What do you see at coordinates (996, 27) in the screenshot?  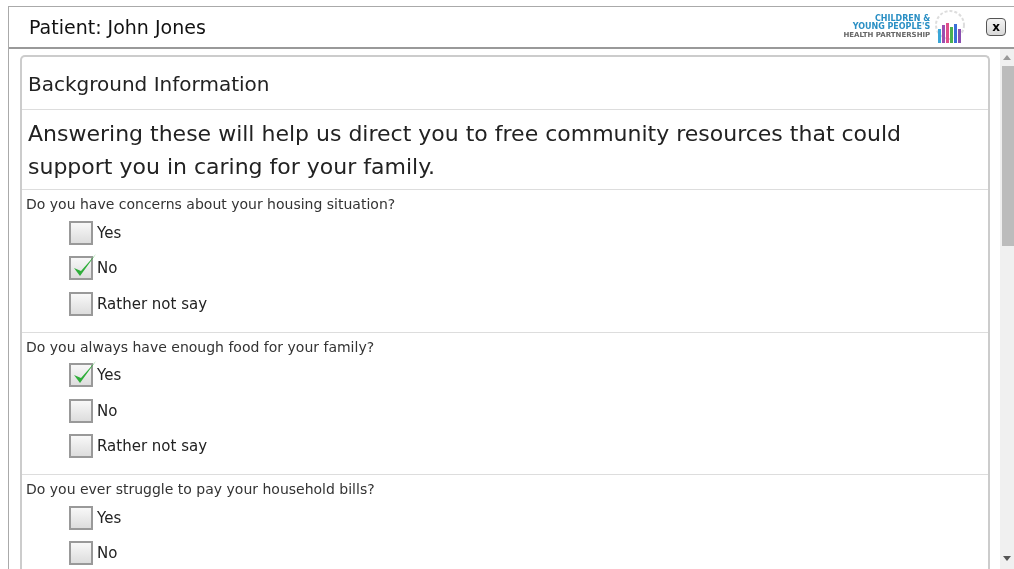 I see `close-button: x` at bounding box center [996, 27].